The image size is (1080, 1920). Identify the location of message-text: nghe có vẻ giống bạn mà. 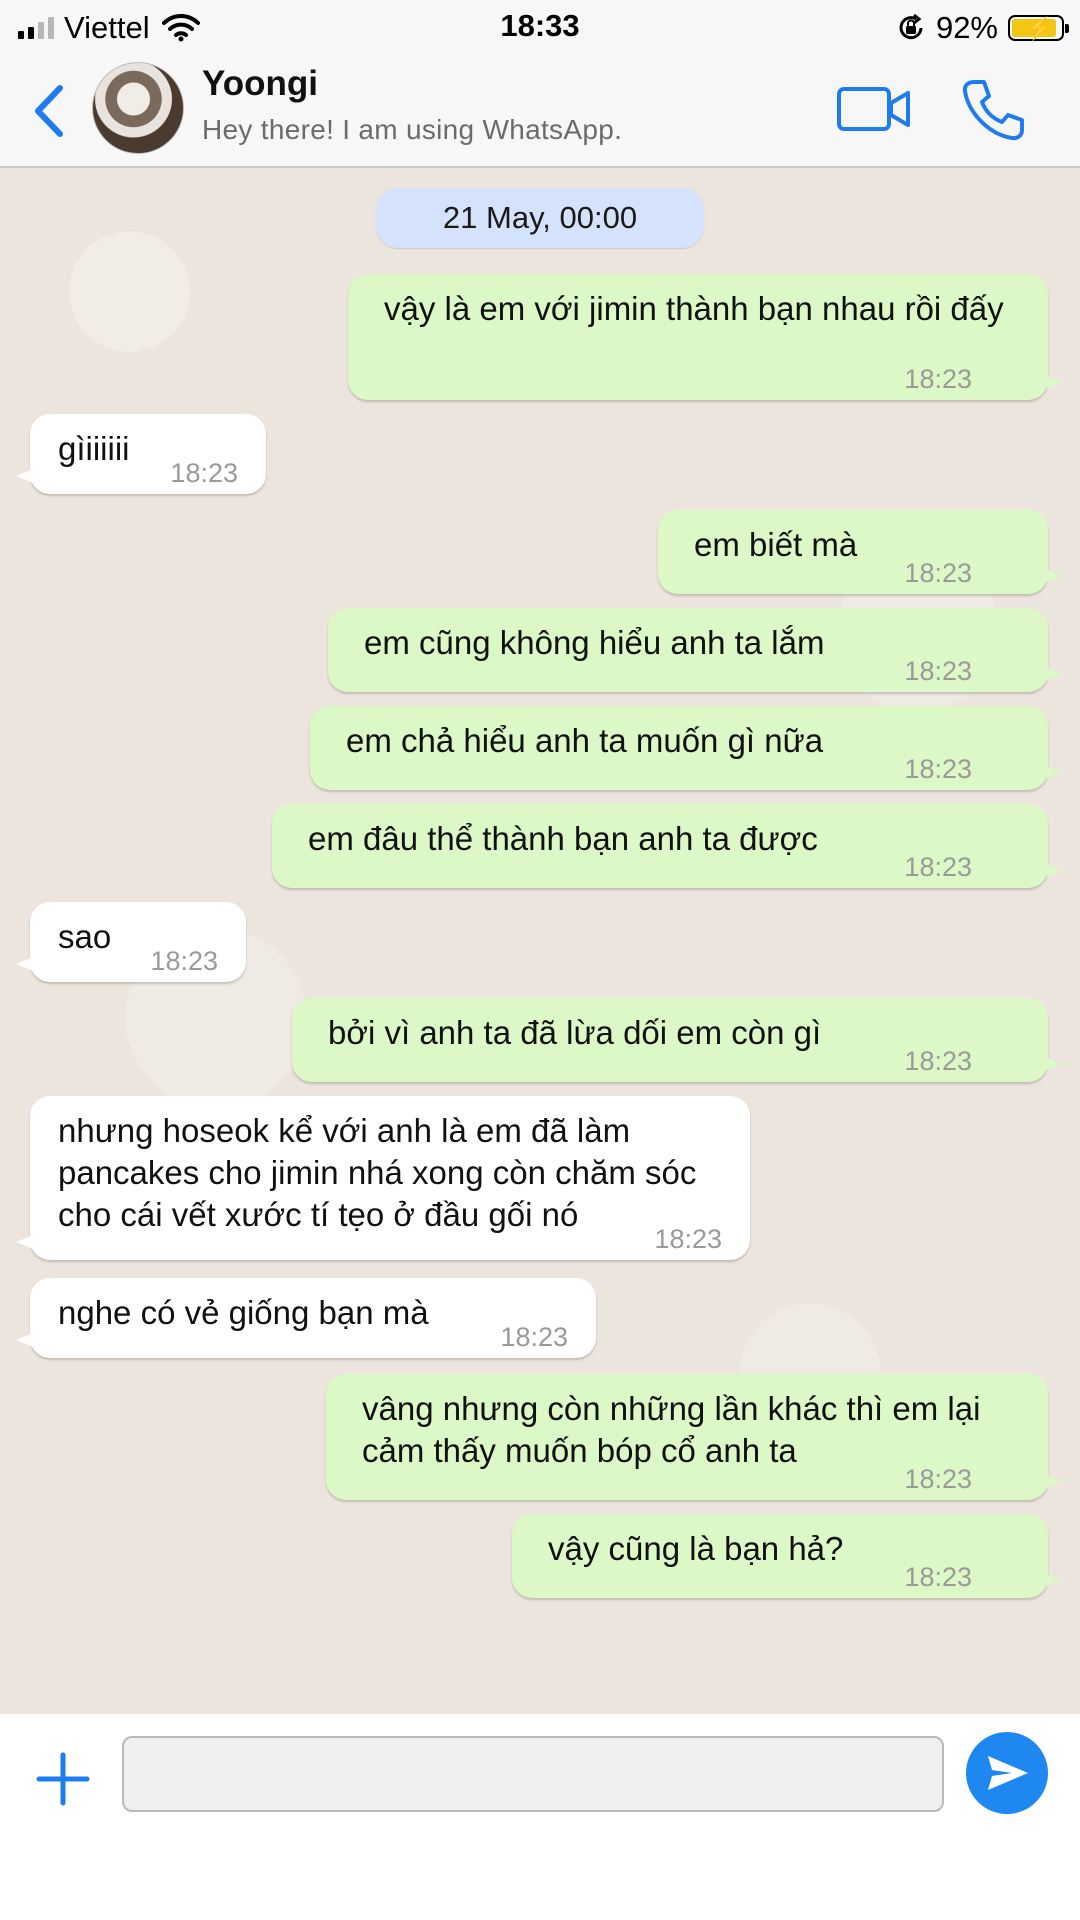
(243, 1312).